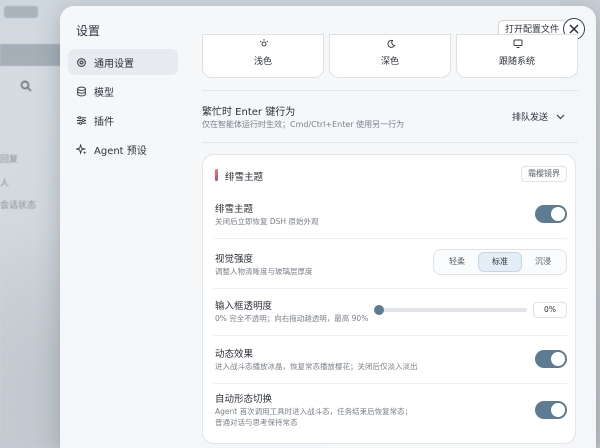 The height and width of the screenshot is (448, 600). Describe the element at coordinates (303, 124) in the screenshot. I see `busy-enter-description: 仅在智能体运行时生效；Cmd/Ctrl+Enter 使用另一行为` at that location.